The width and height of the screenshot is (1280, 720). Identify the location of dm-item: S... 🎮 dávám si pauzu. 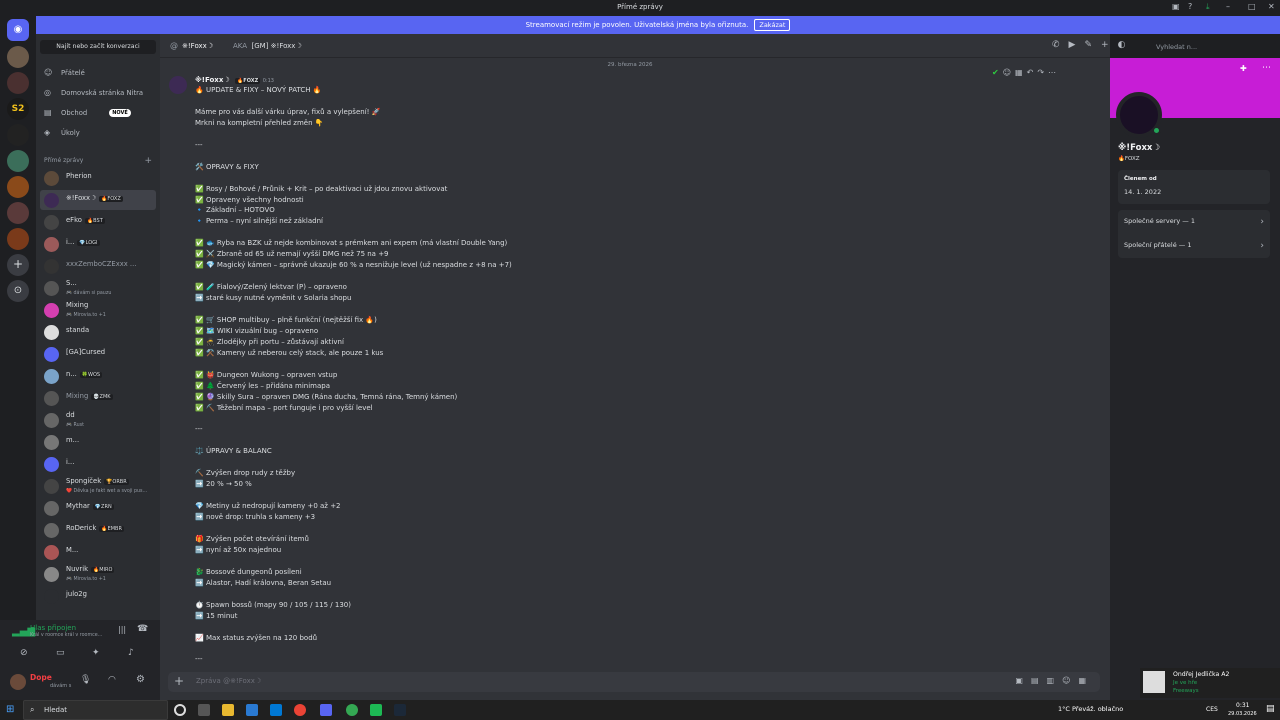
(98, 288).